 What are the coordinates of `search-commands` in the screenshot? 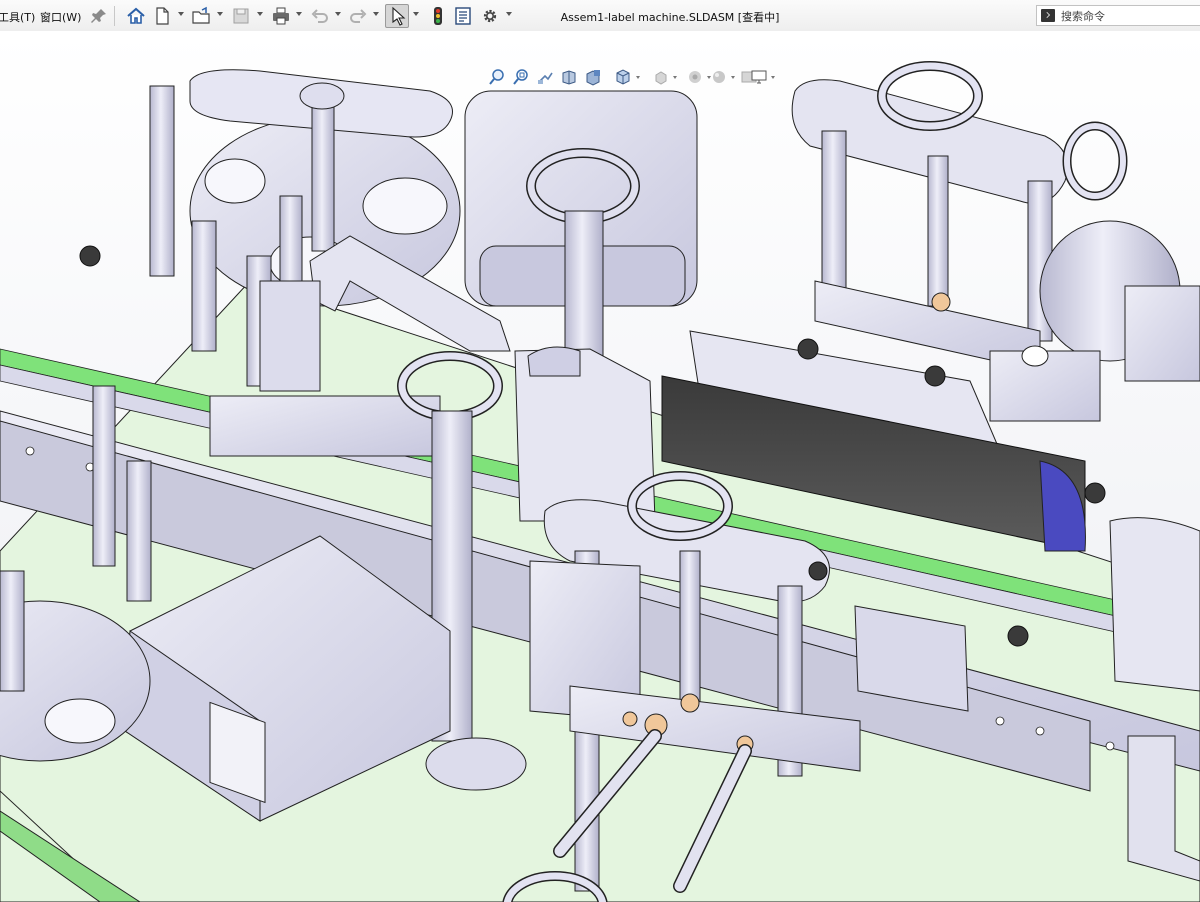 It's located at (1118, 15).